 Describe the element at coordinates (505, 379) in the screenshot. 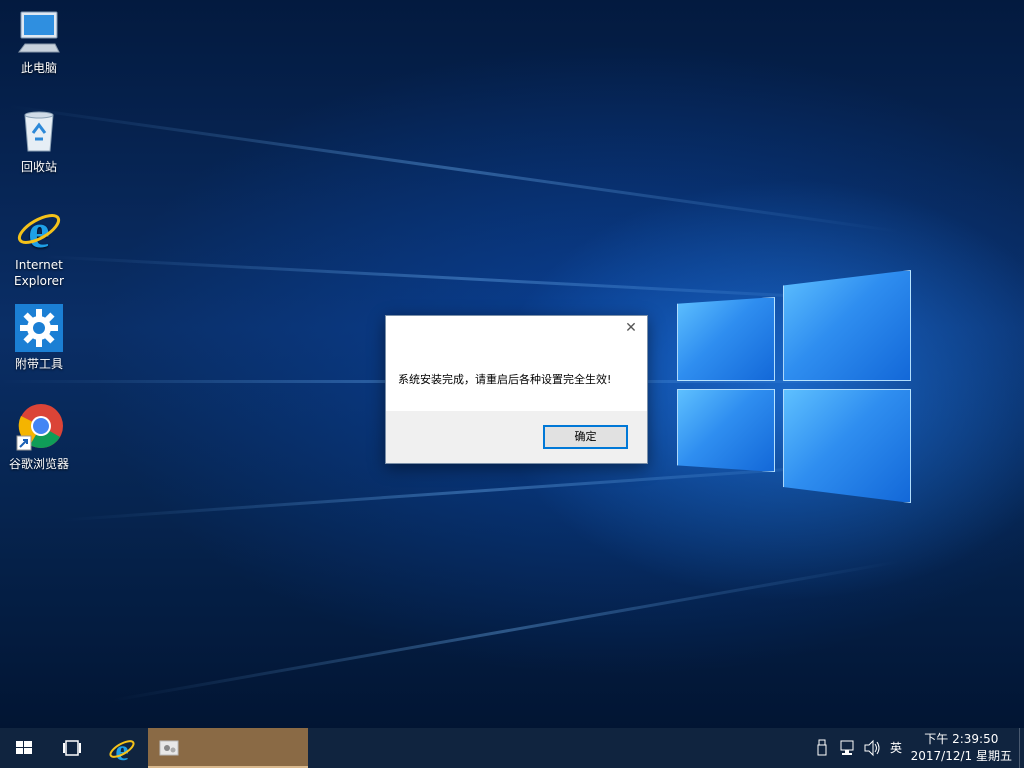

I see `dialog-message: 系统安装完成，请重启后各种设置完全生效!` at that location.